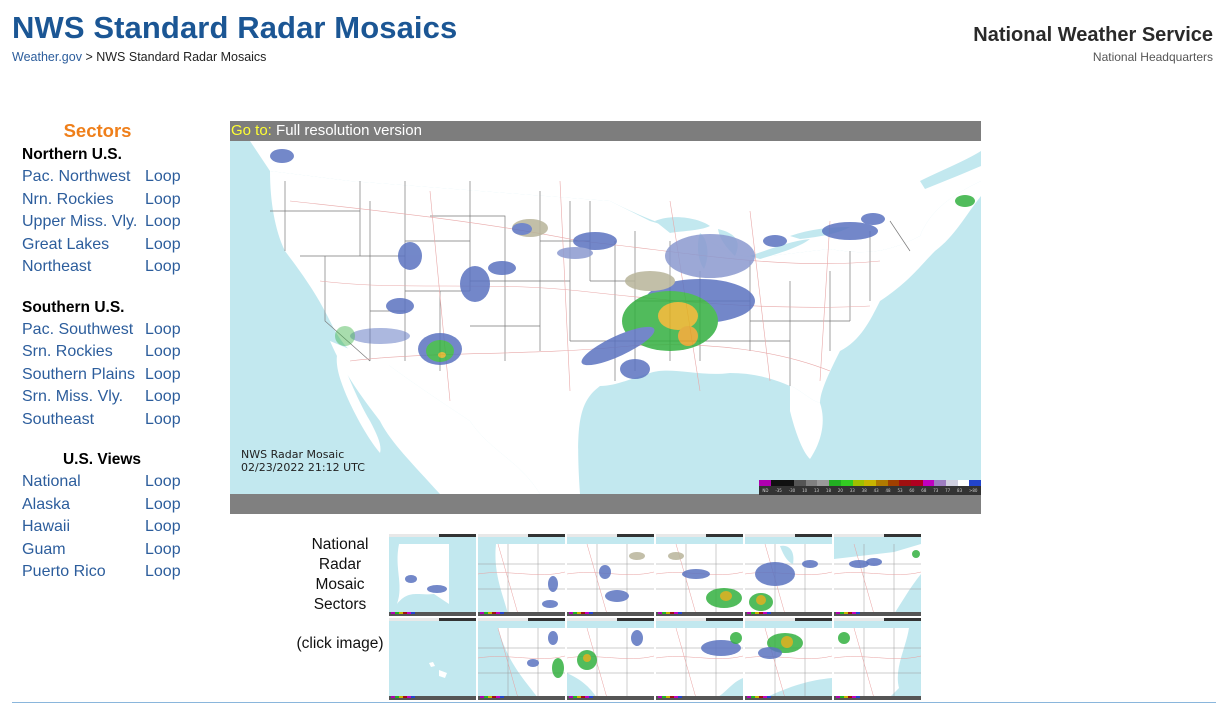 The image size is (1228, 704). I want to click on loop-link-southern-plains: Loop, so click(163, 375).